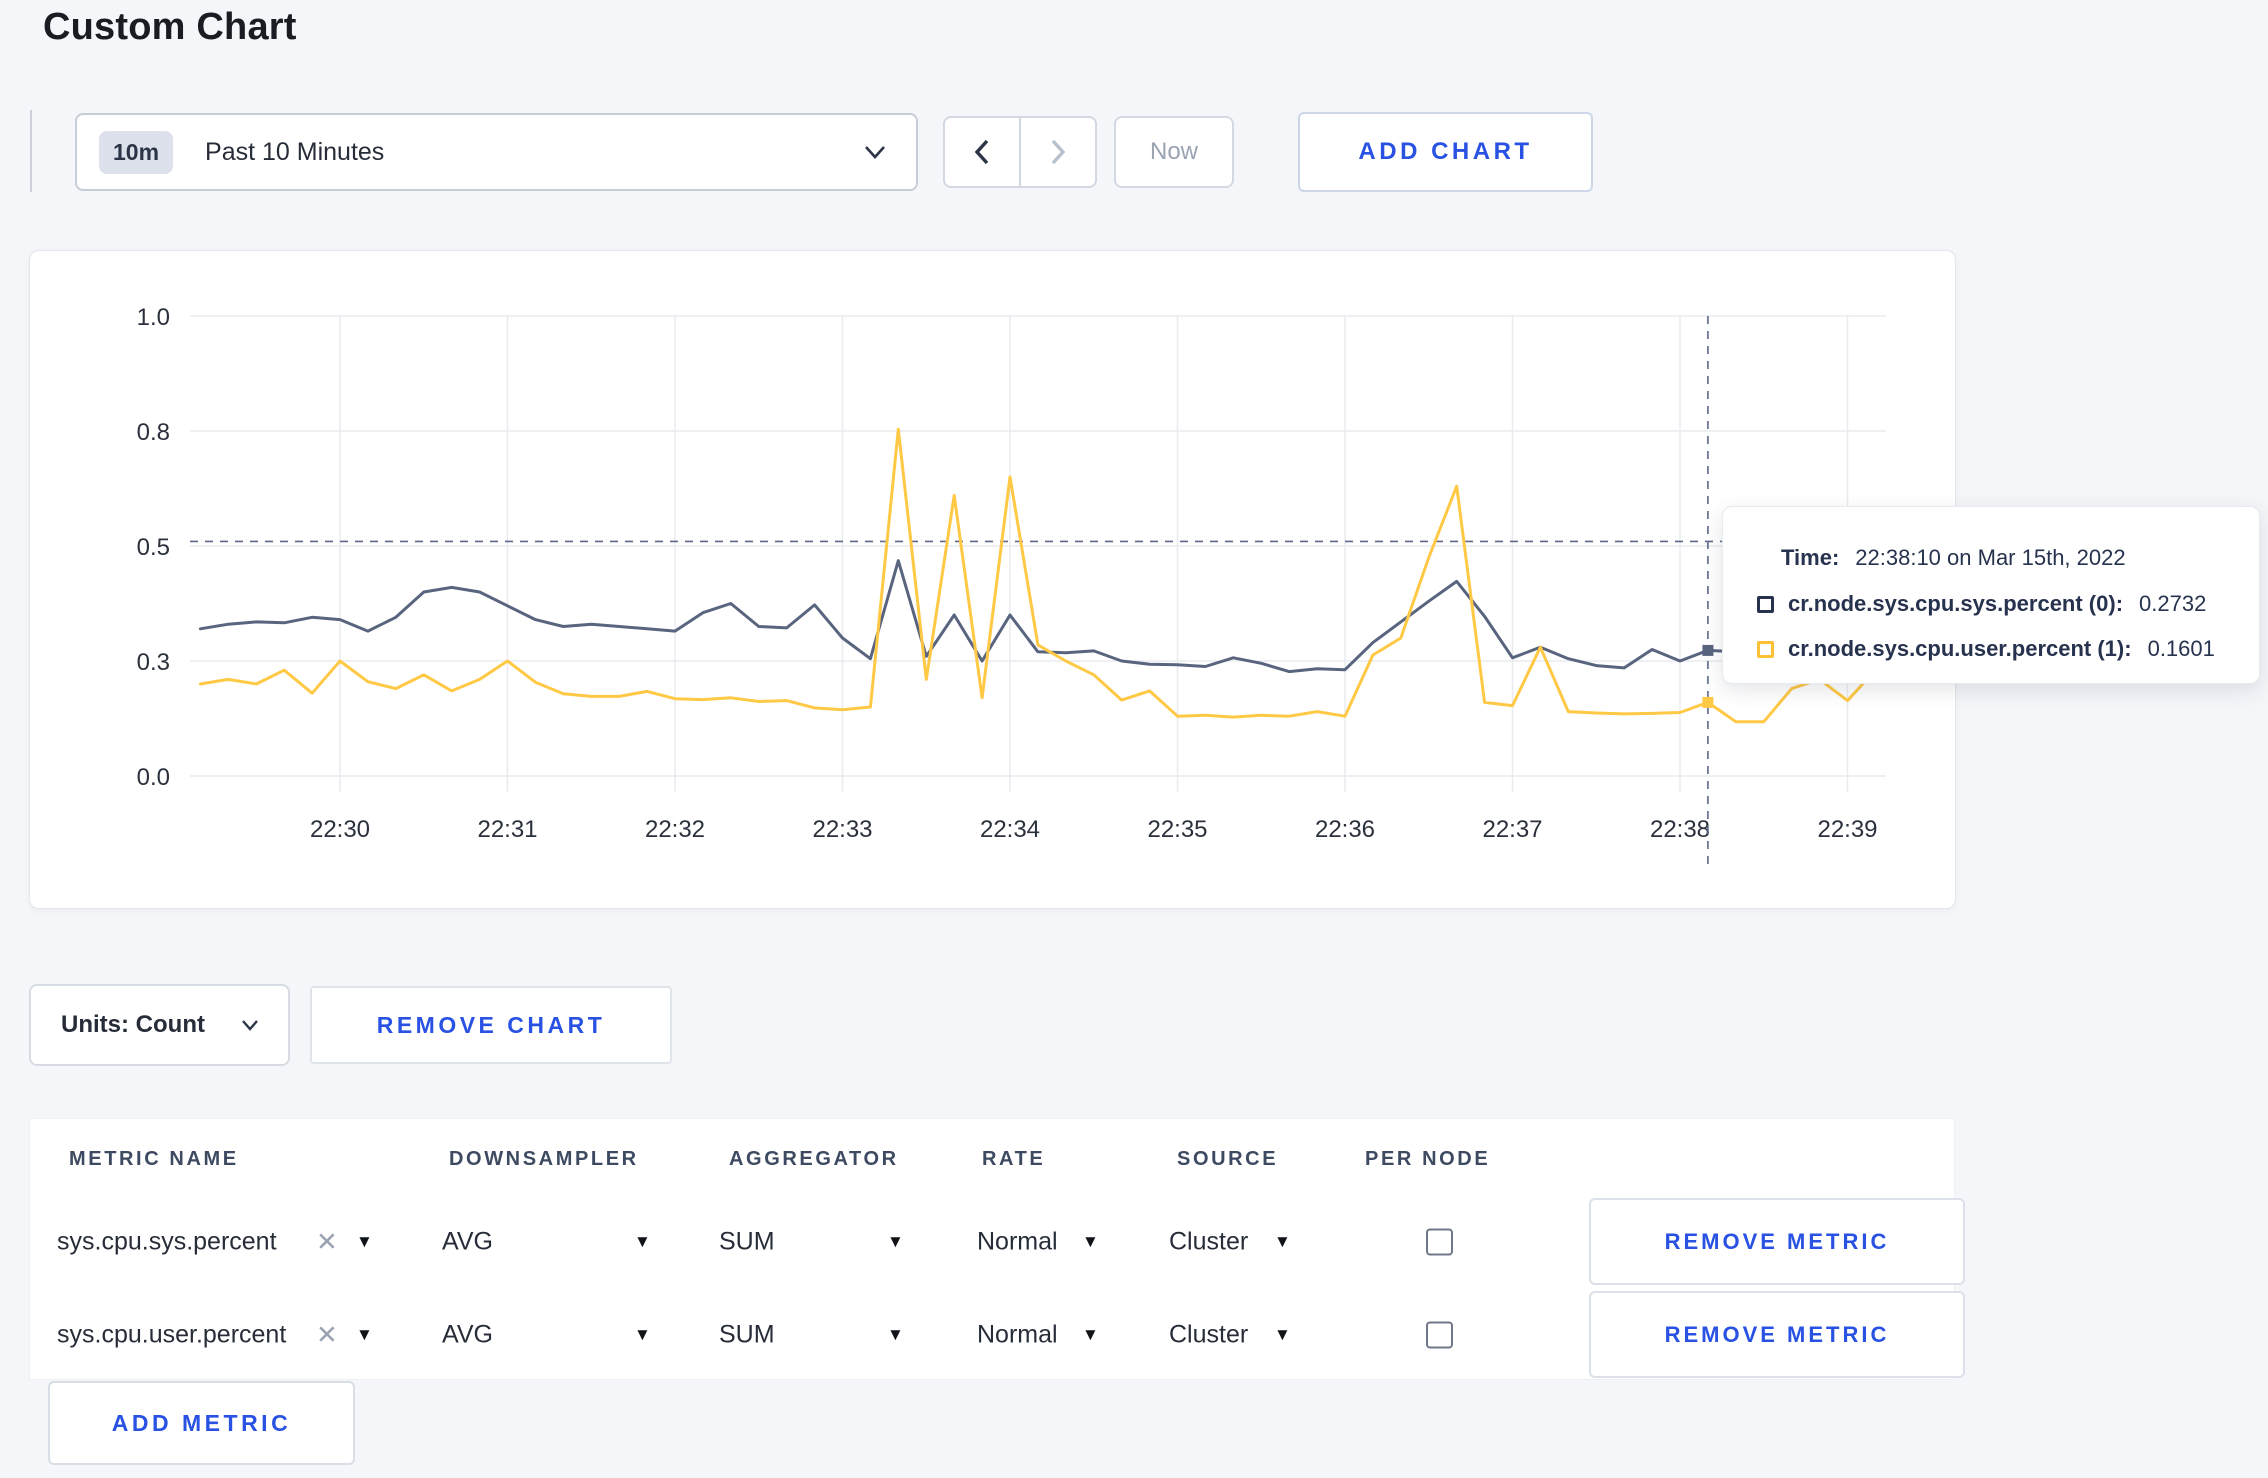  What do you see at coordinates (1765, 604) in the screenshot?
I see `sys-series-swatch-icon` at bounding box center [1765, 604].